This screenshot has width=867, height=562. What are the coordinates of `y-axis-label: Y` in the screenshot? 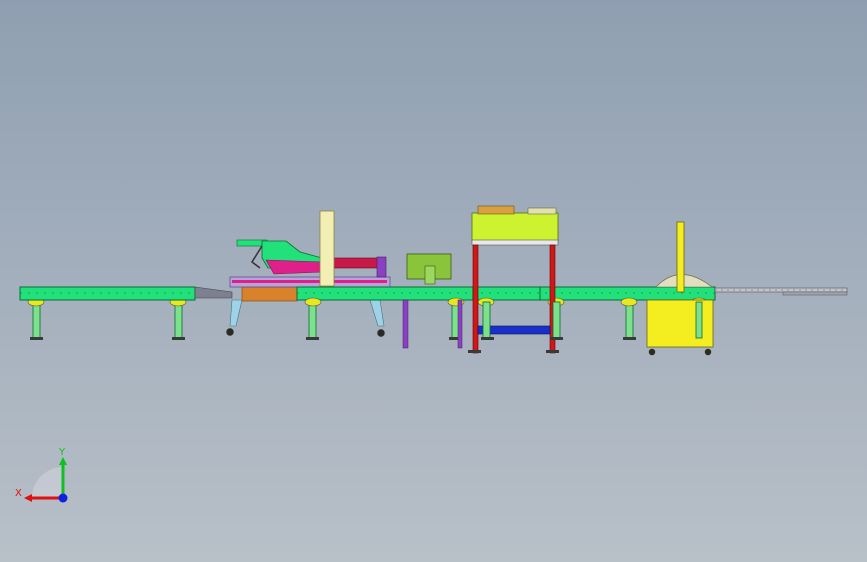 It's located at (62, 452).